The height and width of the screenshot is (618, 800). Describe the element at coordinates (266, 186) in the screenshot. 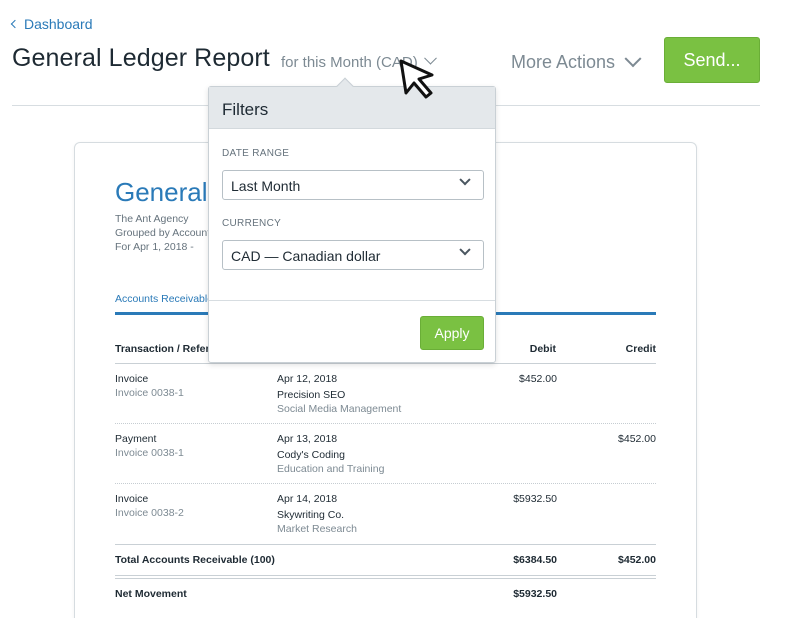

I see `date-range-value: Last Month` at that location.